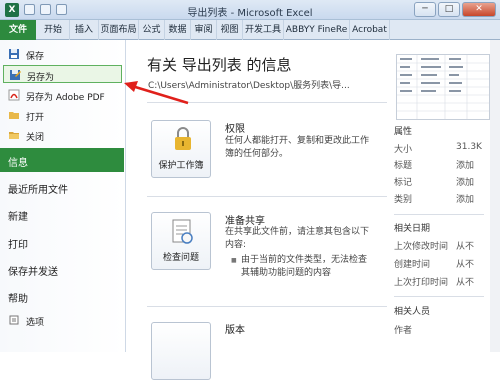 This screenshot has width=500, height=380. What do you see at coordinates (412, 312) in the screenshot?
I see `related-people-header: 相关人员` at bounding box center [412, 312].